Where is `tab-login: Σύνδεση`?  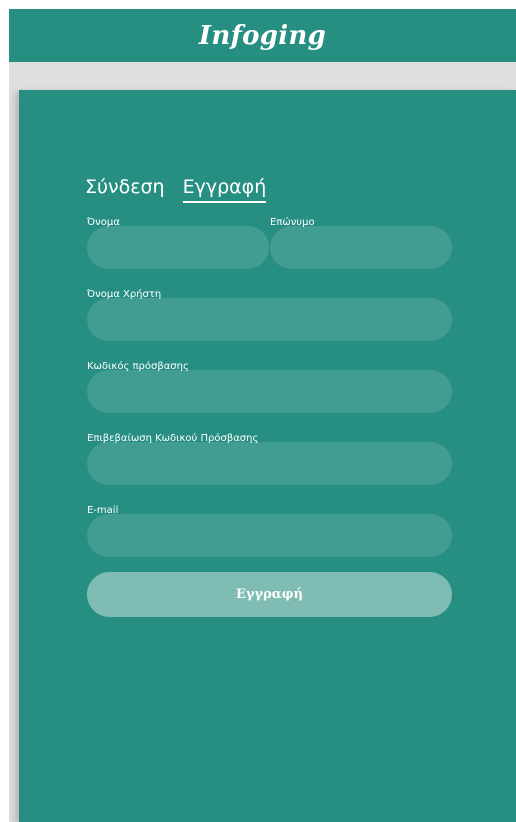 tab-login: Σύνδεση is located at coordinates (125, 189).